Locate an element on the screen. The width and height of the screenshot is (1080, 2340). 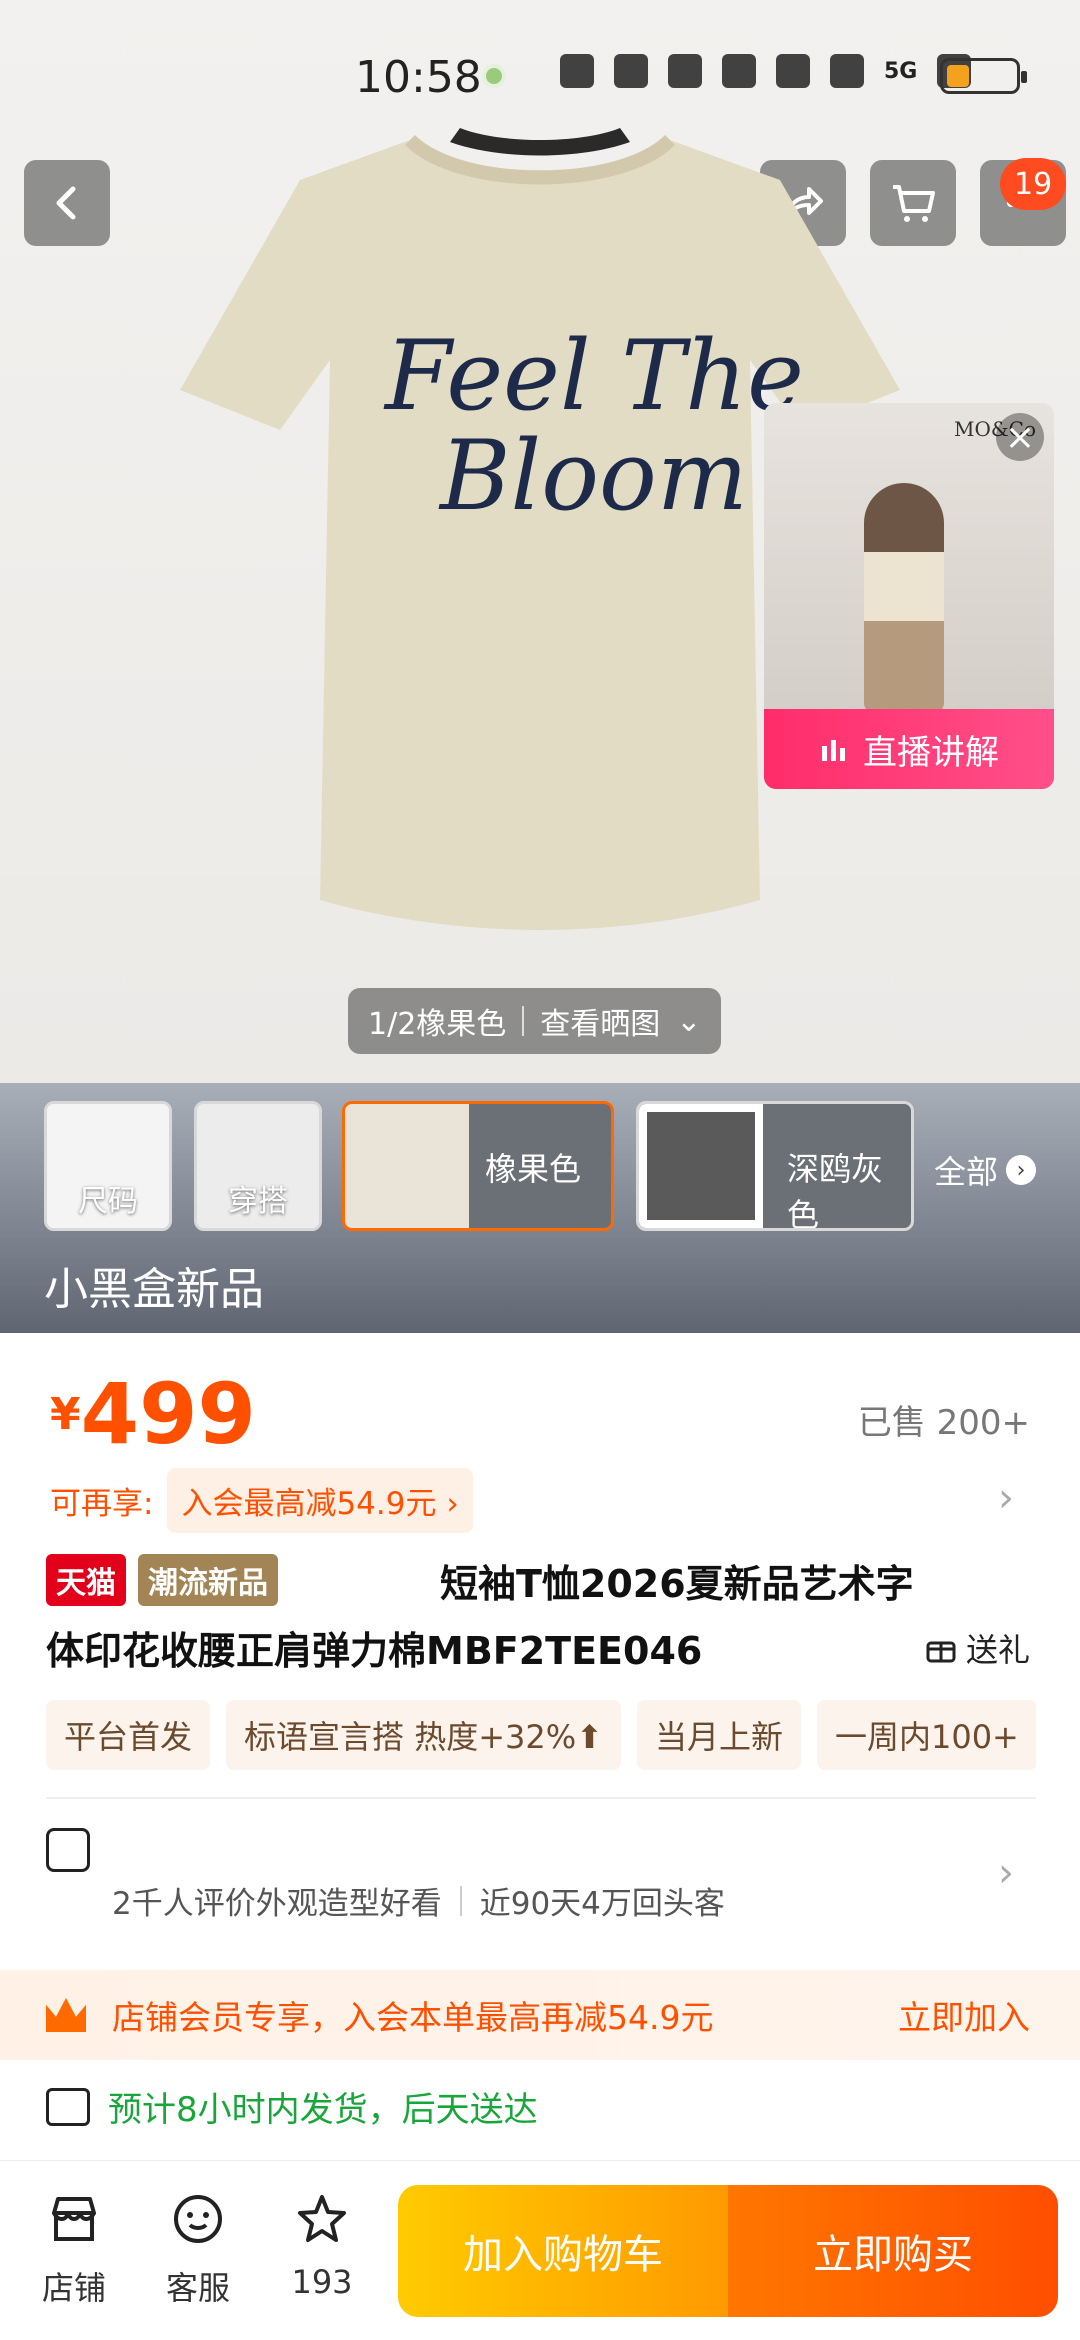
review-summary: 2千人评价外观造型好看 is located at coordinates (277, 1904).